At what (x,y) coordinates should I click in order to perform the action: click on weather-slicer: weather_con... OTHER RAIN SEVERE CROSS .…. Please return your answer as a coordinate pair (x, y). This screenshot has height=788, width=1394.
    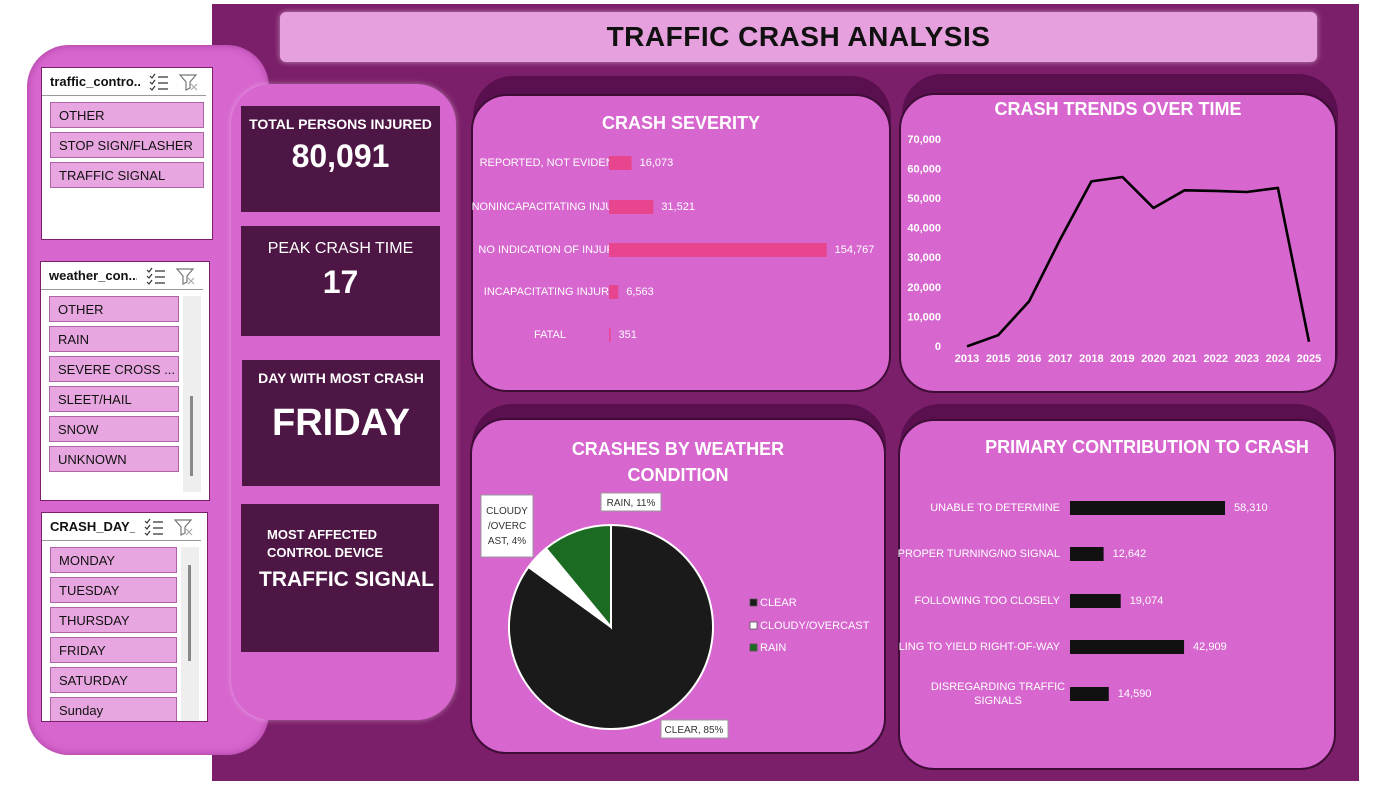
    Looking at the image, I should click on (125, 381).